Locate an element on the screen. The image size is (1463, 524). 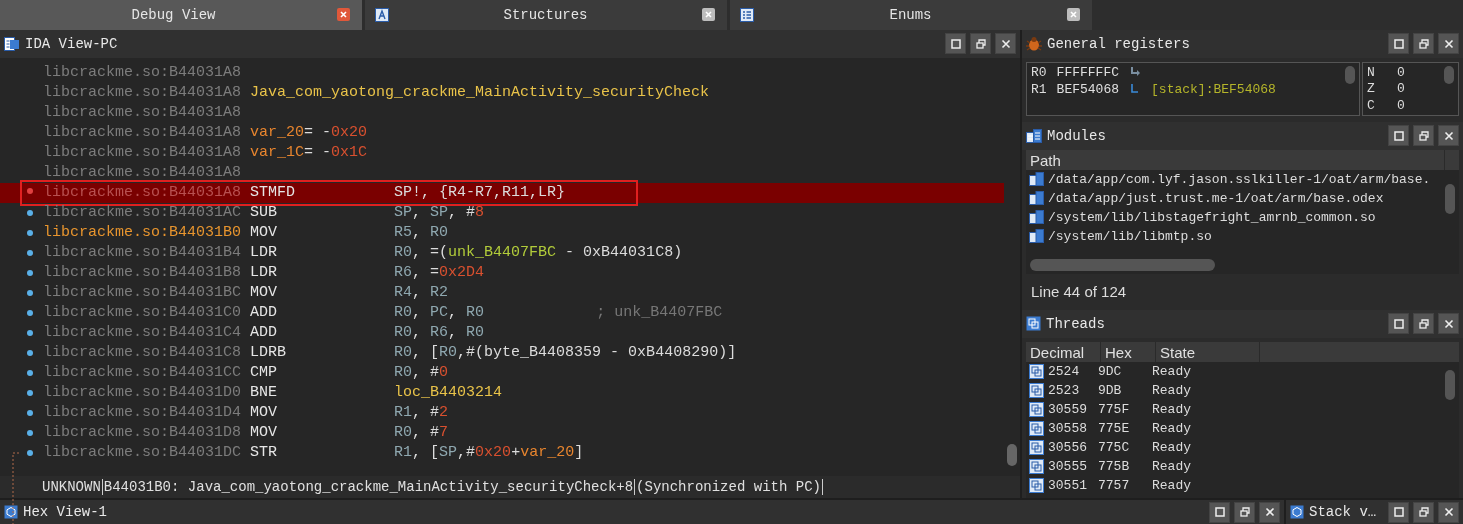
table-cell-text: 775F is located at coordinates (1114, 409).